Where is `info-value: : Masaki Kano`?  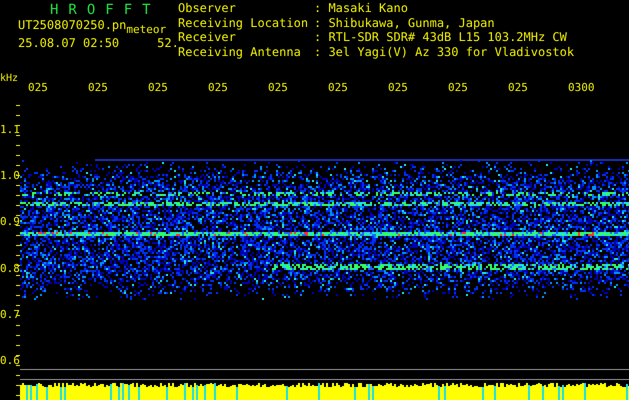 info-value: : Masaki Kano is located at coordinates (361, 9).